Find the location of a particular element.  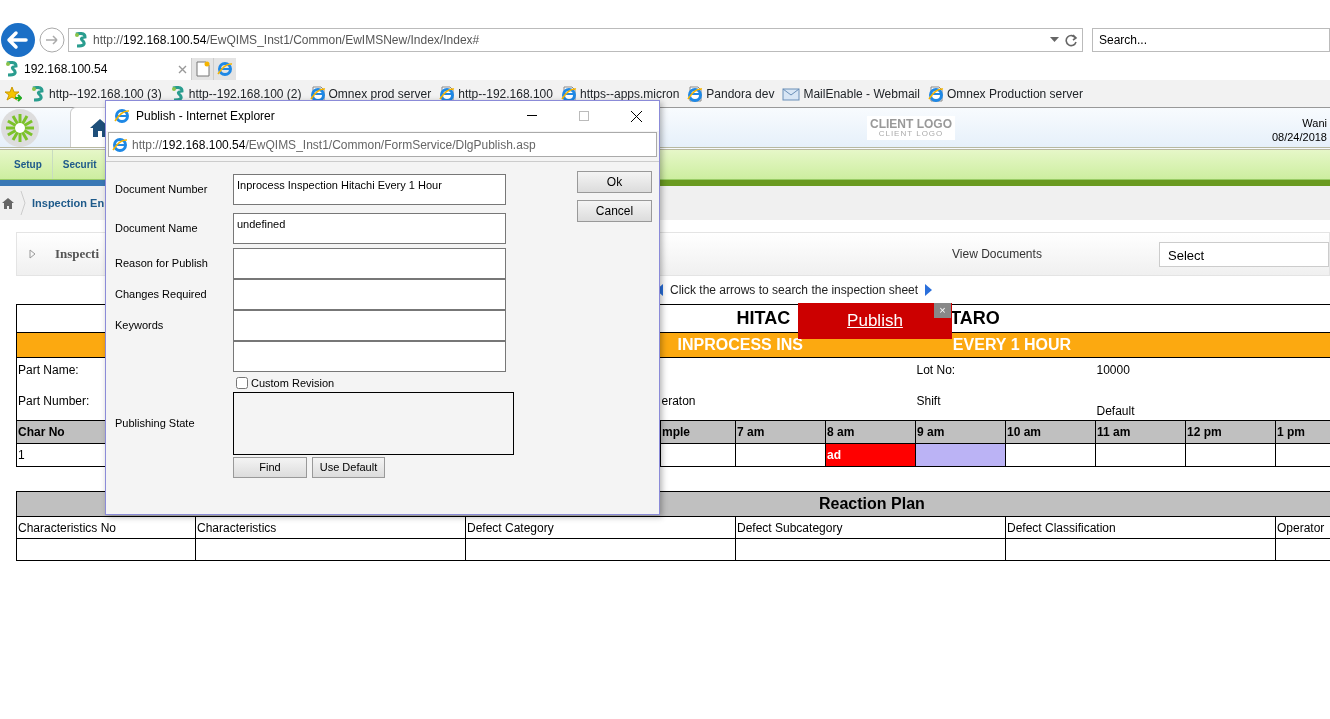

column-header: 12 pm is located at coordinates (1230, 432).